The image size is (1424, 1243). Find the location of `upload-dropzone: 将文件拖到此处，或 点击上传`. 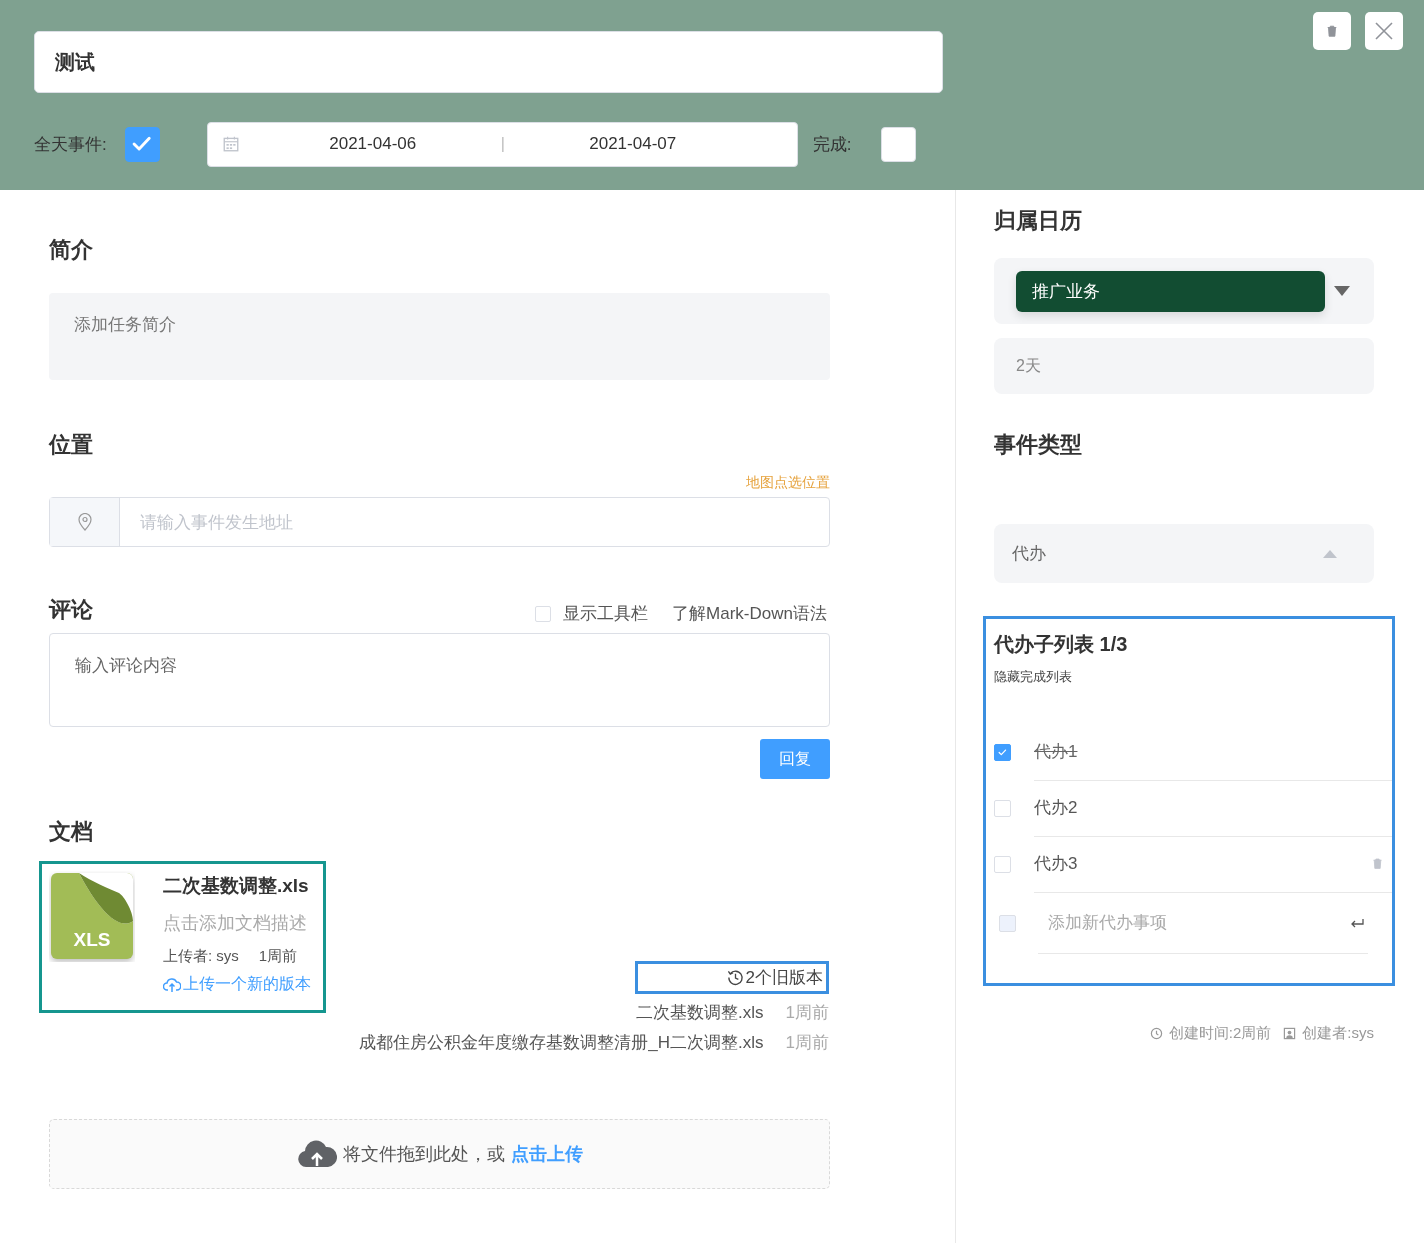

upload-dropzone: 将文件拖到此处，或 点击上传 is located at coordinates (439, 1154).